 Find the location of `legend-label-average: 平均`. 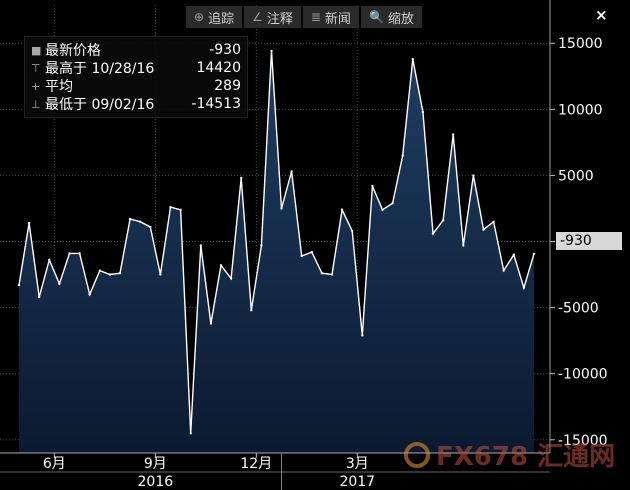

legend-label-average: 平均 is located at coordinates (59, 87).